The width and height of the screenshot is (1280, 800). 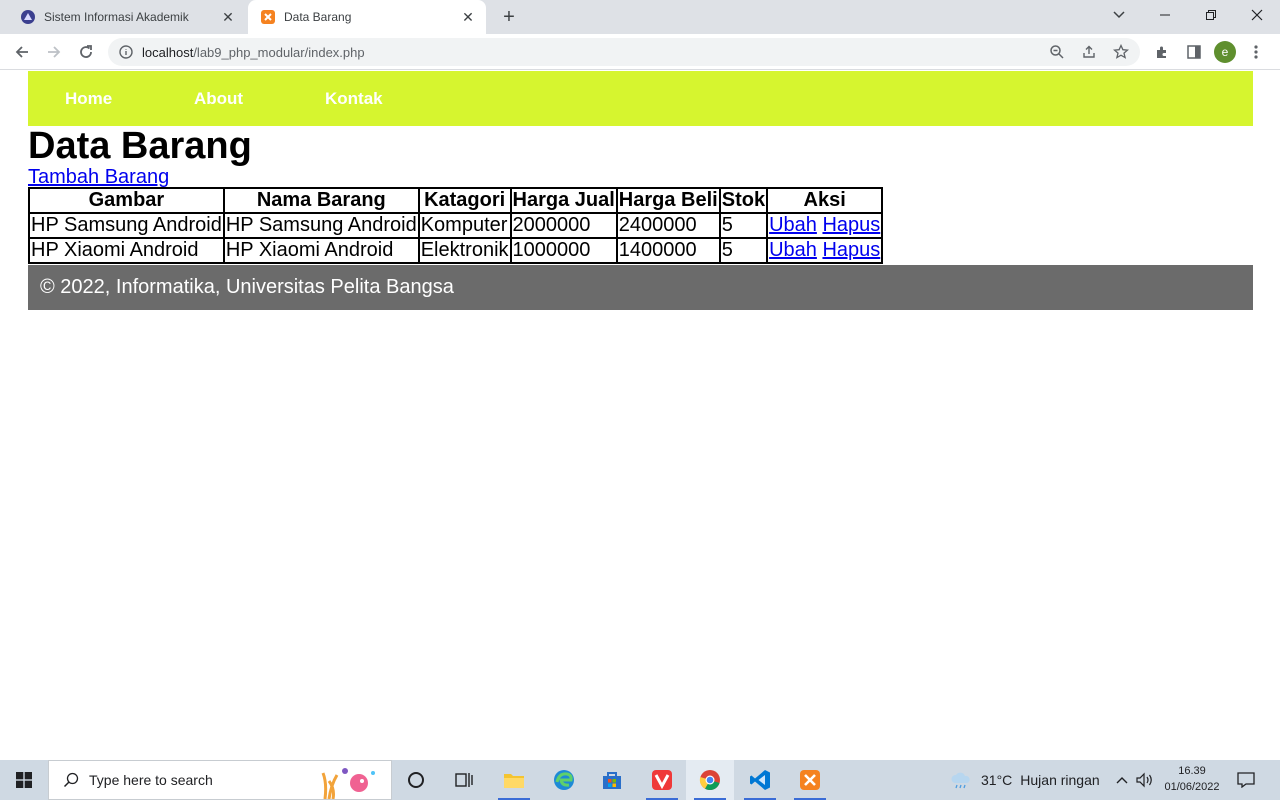 I want to click on chrome-icon, so click(x=709, y=780).